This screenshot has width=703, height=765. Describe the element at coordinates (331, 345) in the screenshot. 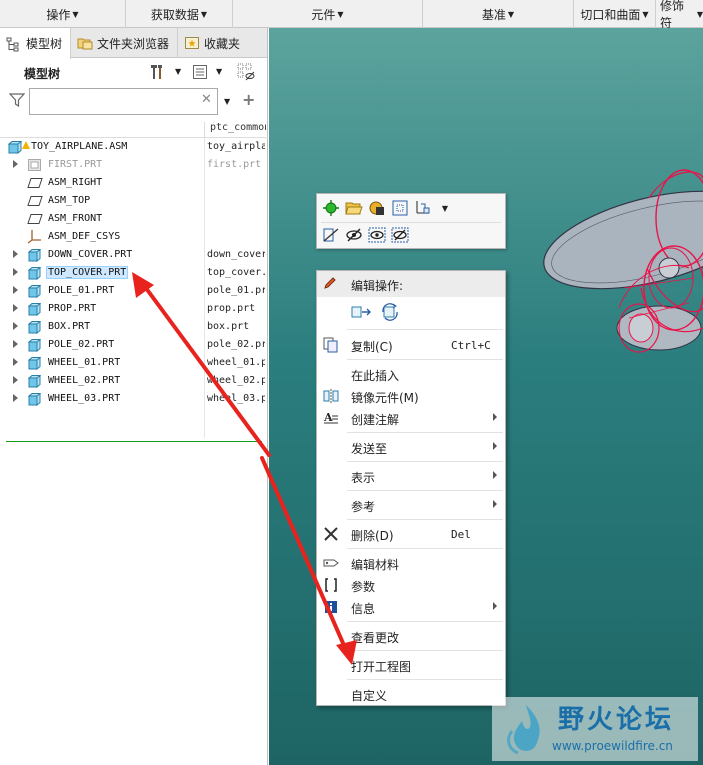

I see `copy-icon` at that location.